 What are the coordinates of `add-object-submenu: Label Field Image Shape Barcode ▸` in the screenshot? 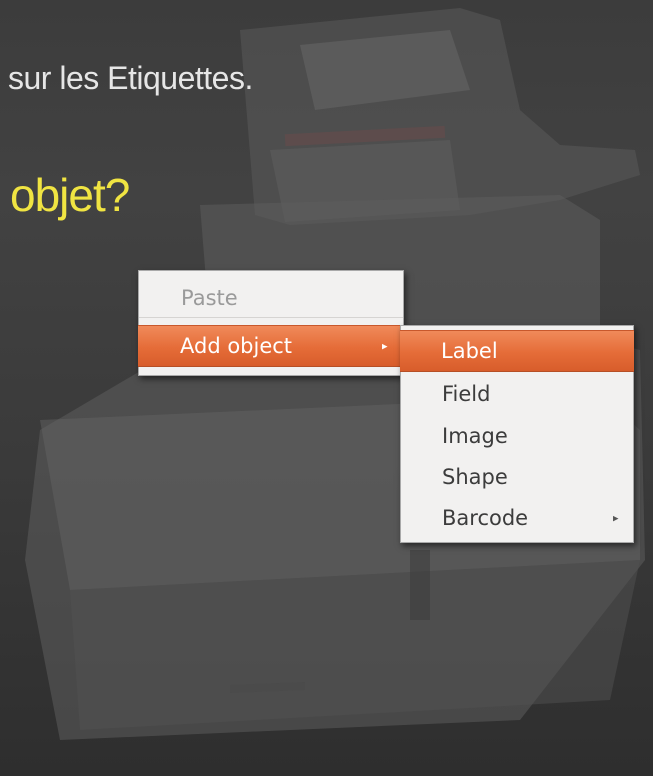 It's located at (517, 434).